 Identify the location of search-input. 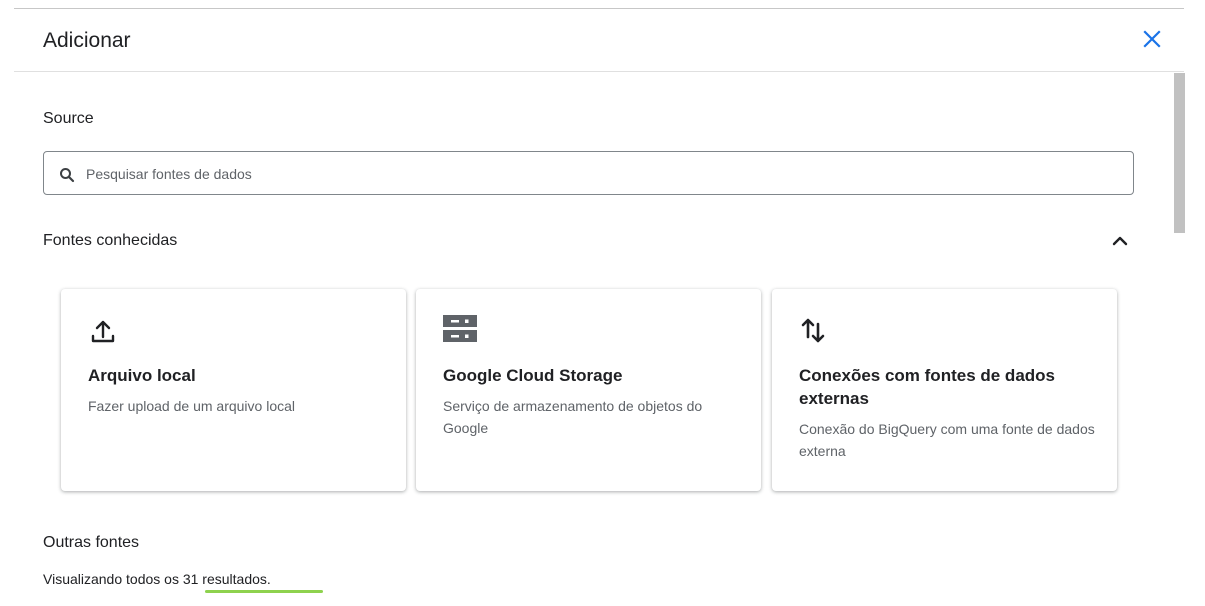
(606, 174).